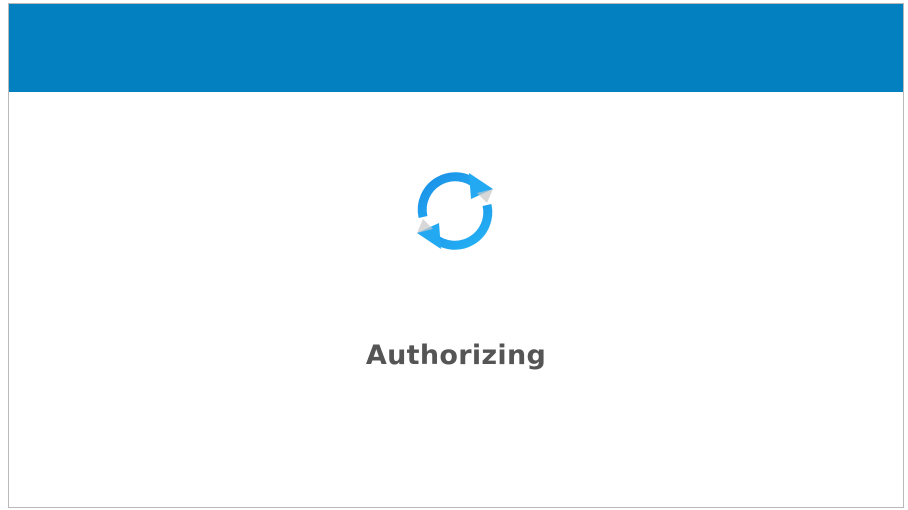 The image size is (908, 510). Describe the element at coordinates (455, 211) in the screenshot. I see `refresh-icon` at that location.